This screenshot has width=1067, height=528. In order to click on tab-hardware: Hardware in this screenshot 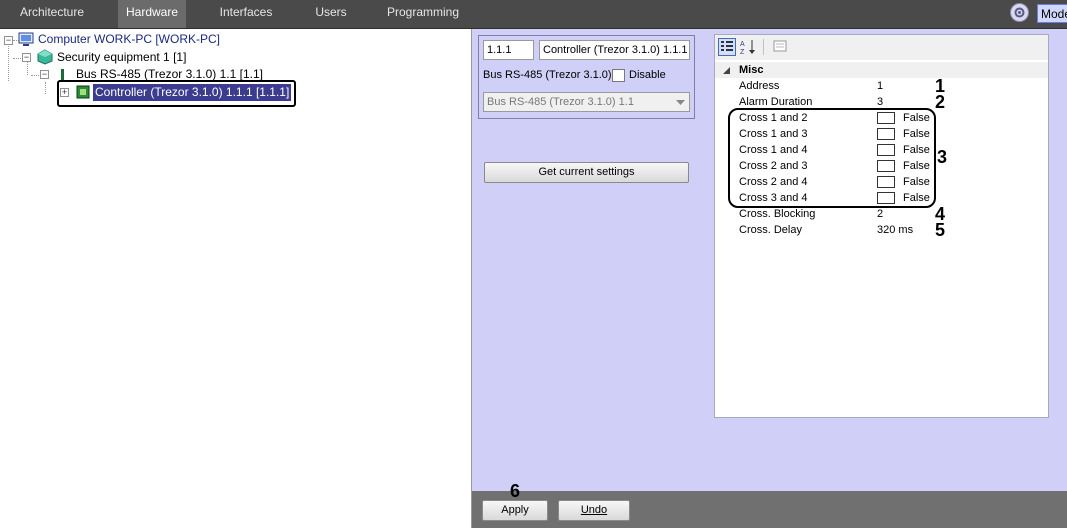, I will do `click(152, 14)`.